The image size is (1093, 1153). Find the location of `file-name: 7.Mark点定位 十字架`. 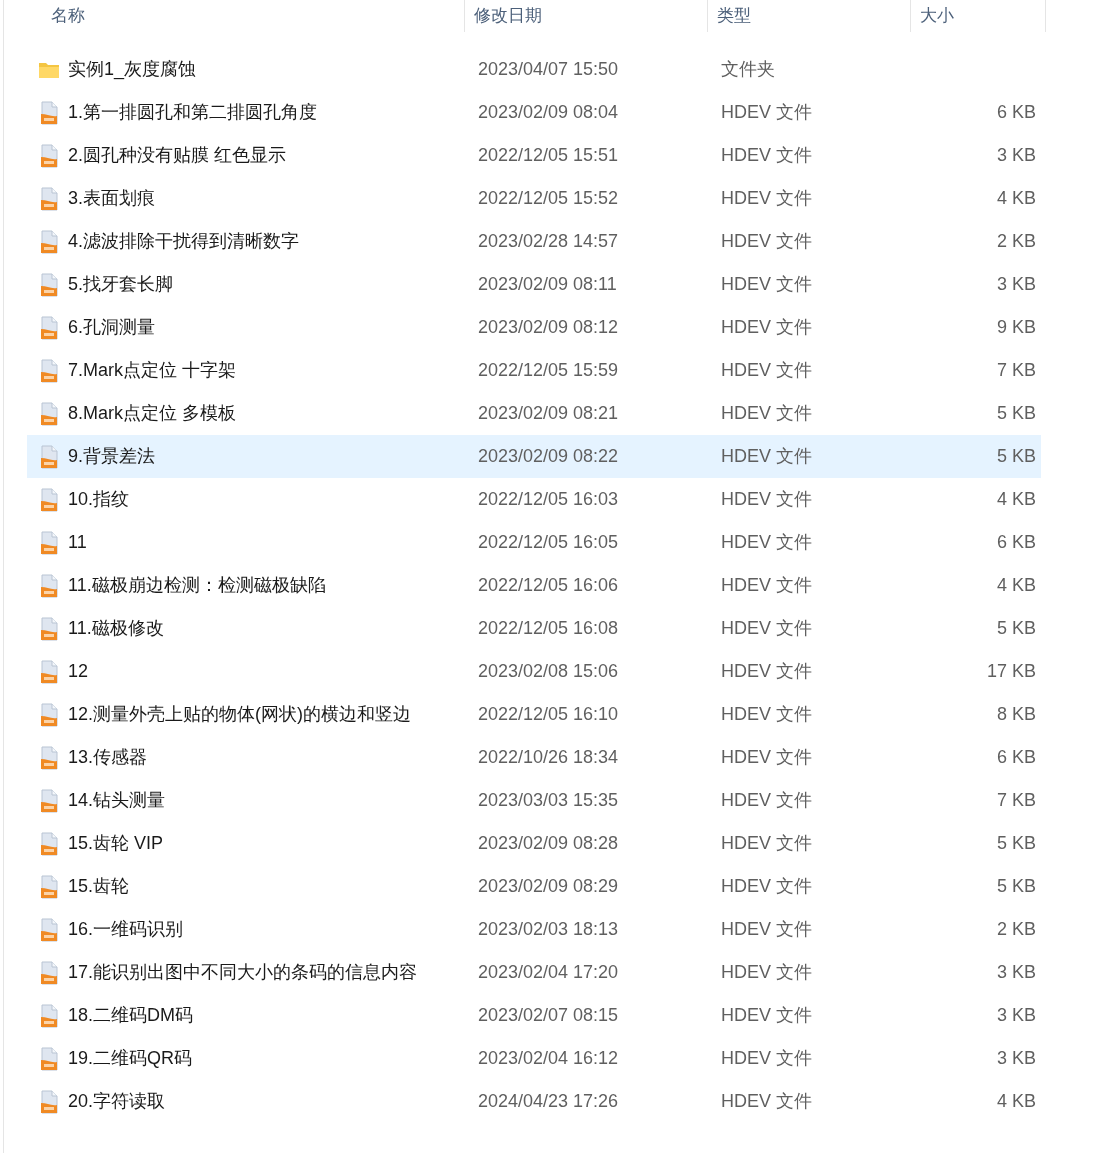

file-name: 7.Mark点定位 十字架 is located at coordinates (152, 370).